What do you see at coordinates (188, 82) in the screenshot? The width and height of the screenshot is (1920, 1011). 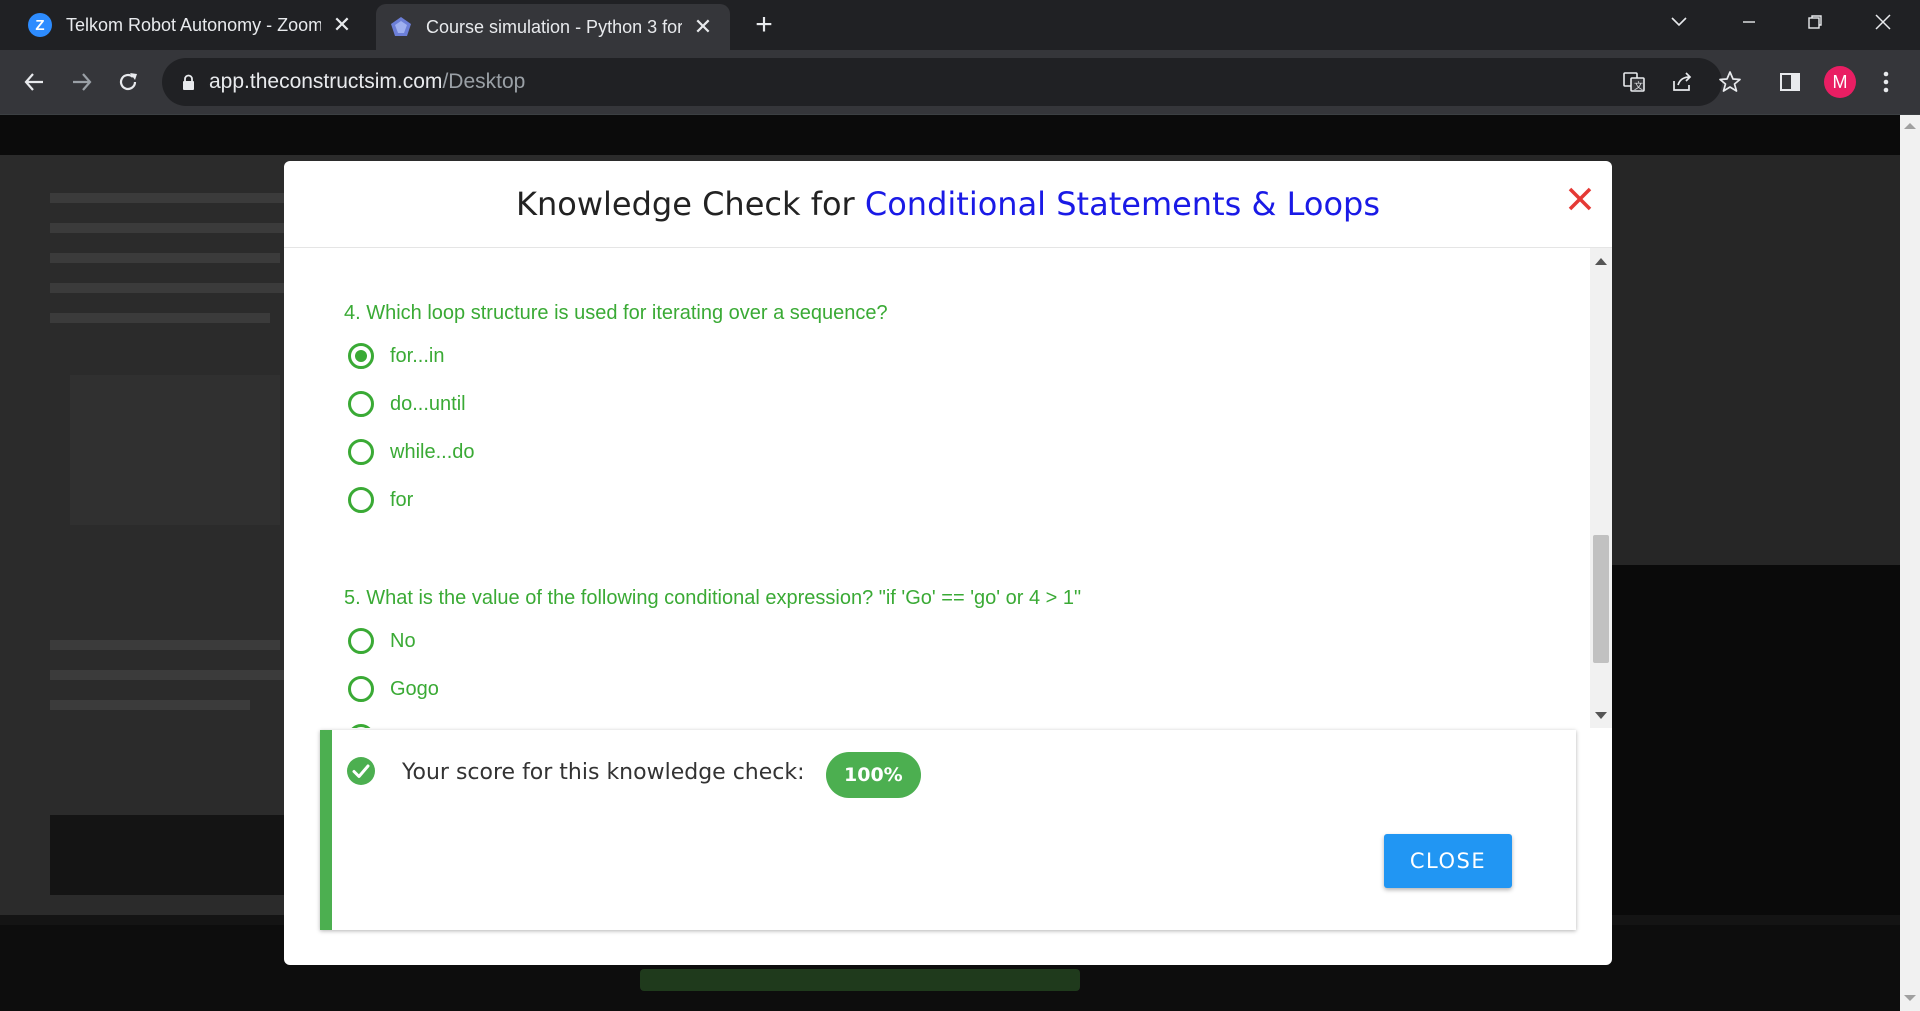 I see `lock-icon` at bounding box center [188, 82].